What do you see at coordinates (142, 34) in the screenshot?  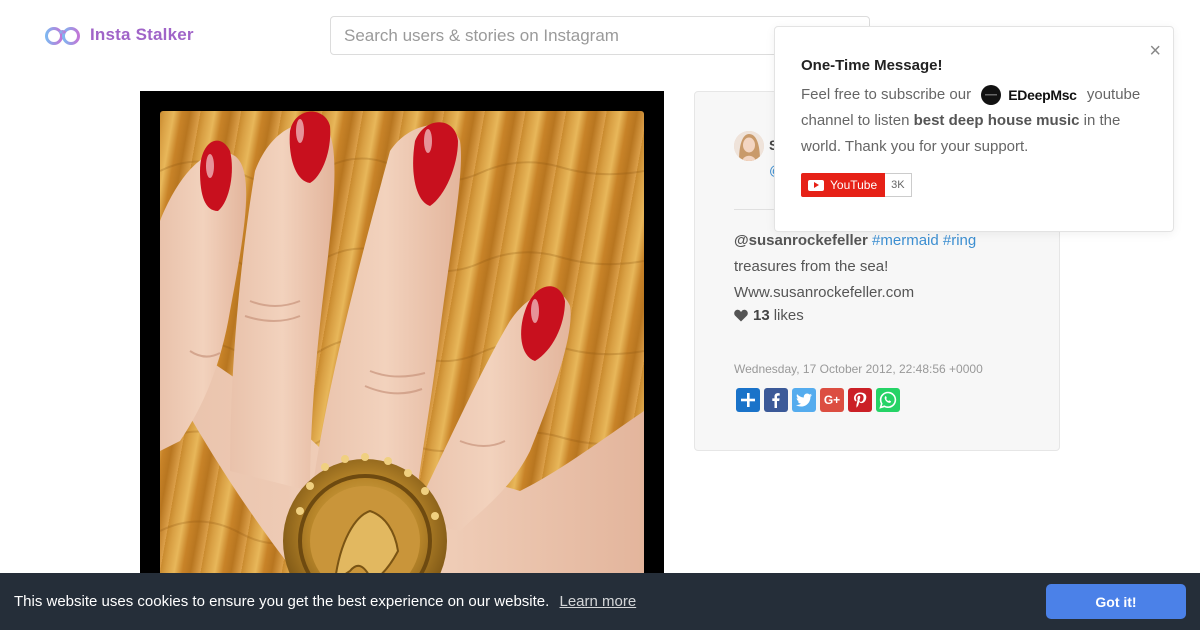 I see `brand-name: Insta Stalker` at bounding box center [142, 34].